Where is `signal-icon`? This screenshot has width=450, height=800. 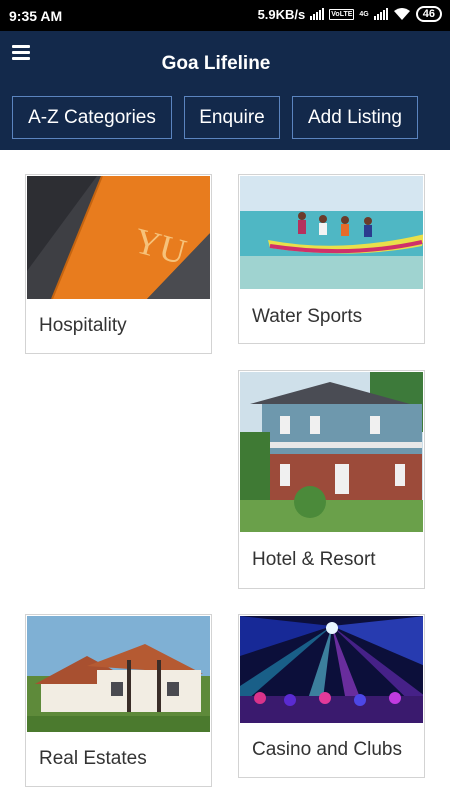 signal-icon is located at coordinates (317, 14).